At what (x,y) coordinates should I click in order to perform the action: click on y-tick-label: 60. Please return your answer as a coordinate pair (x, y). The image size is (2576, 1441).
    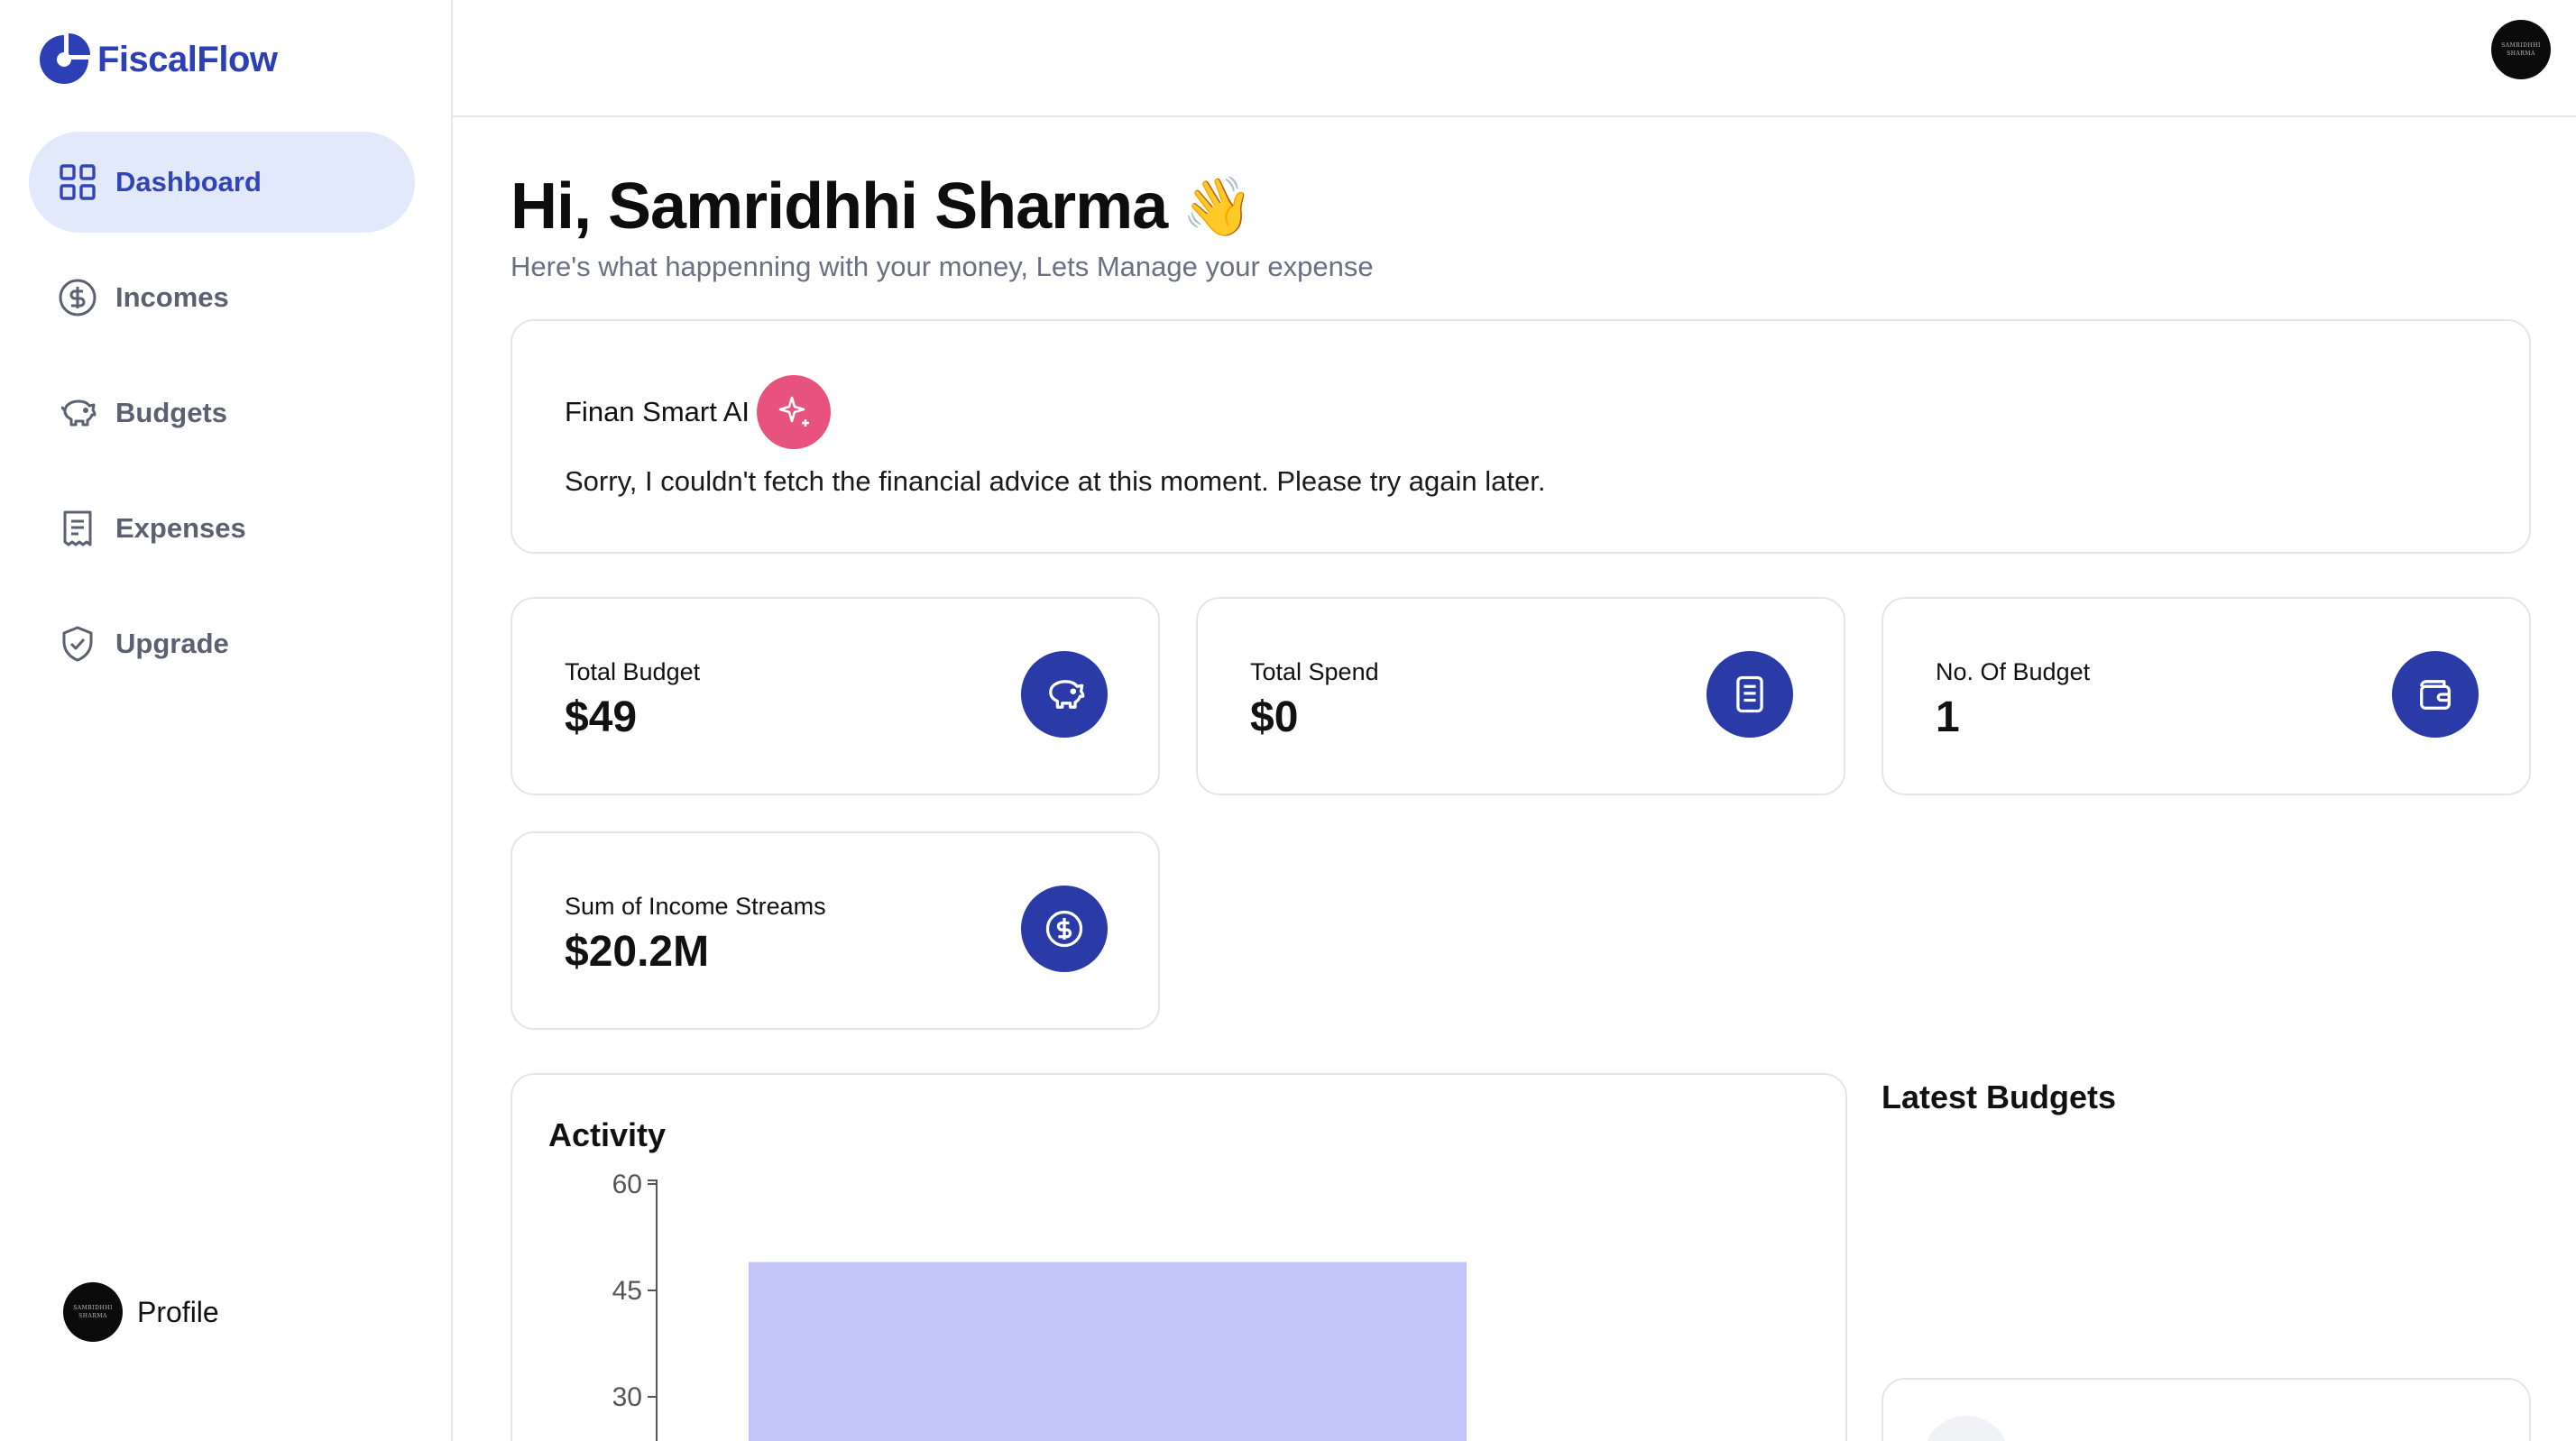
    Looking at the image, I should click on (627, 1184).